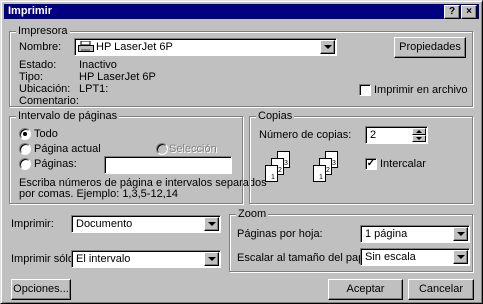 The height and width of the screenshot is (304, 483). What do you see at coordinates (452, 12) in the screenshot?
I see `help-button: ?` at bounding box center [452, 12].